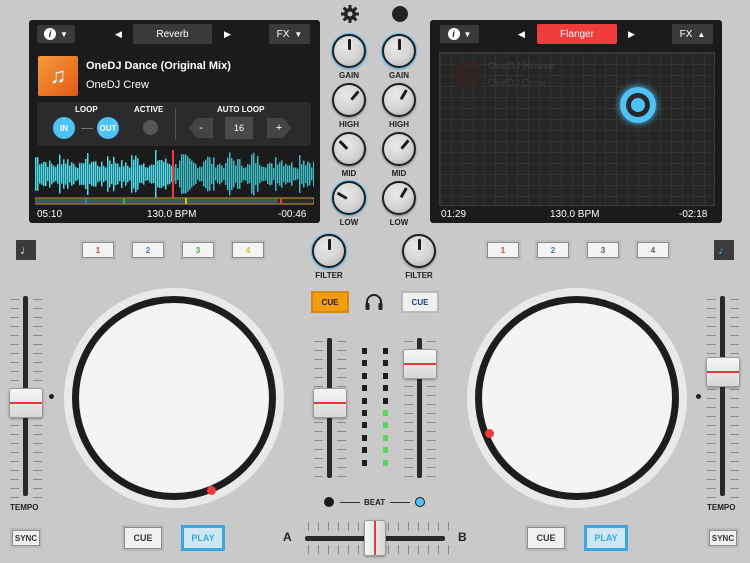 The width and height of the screenshot is (750, 563). Describe the element at coordinates (330, 302) in the screenshot. I see `mixer-cue-a-button: CUE` at that location.